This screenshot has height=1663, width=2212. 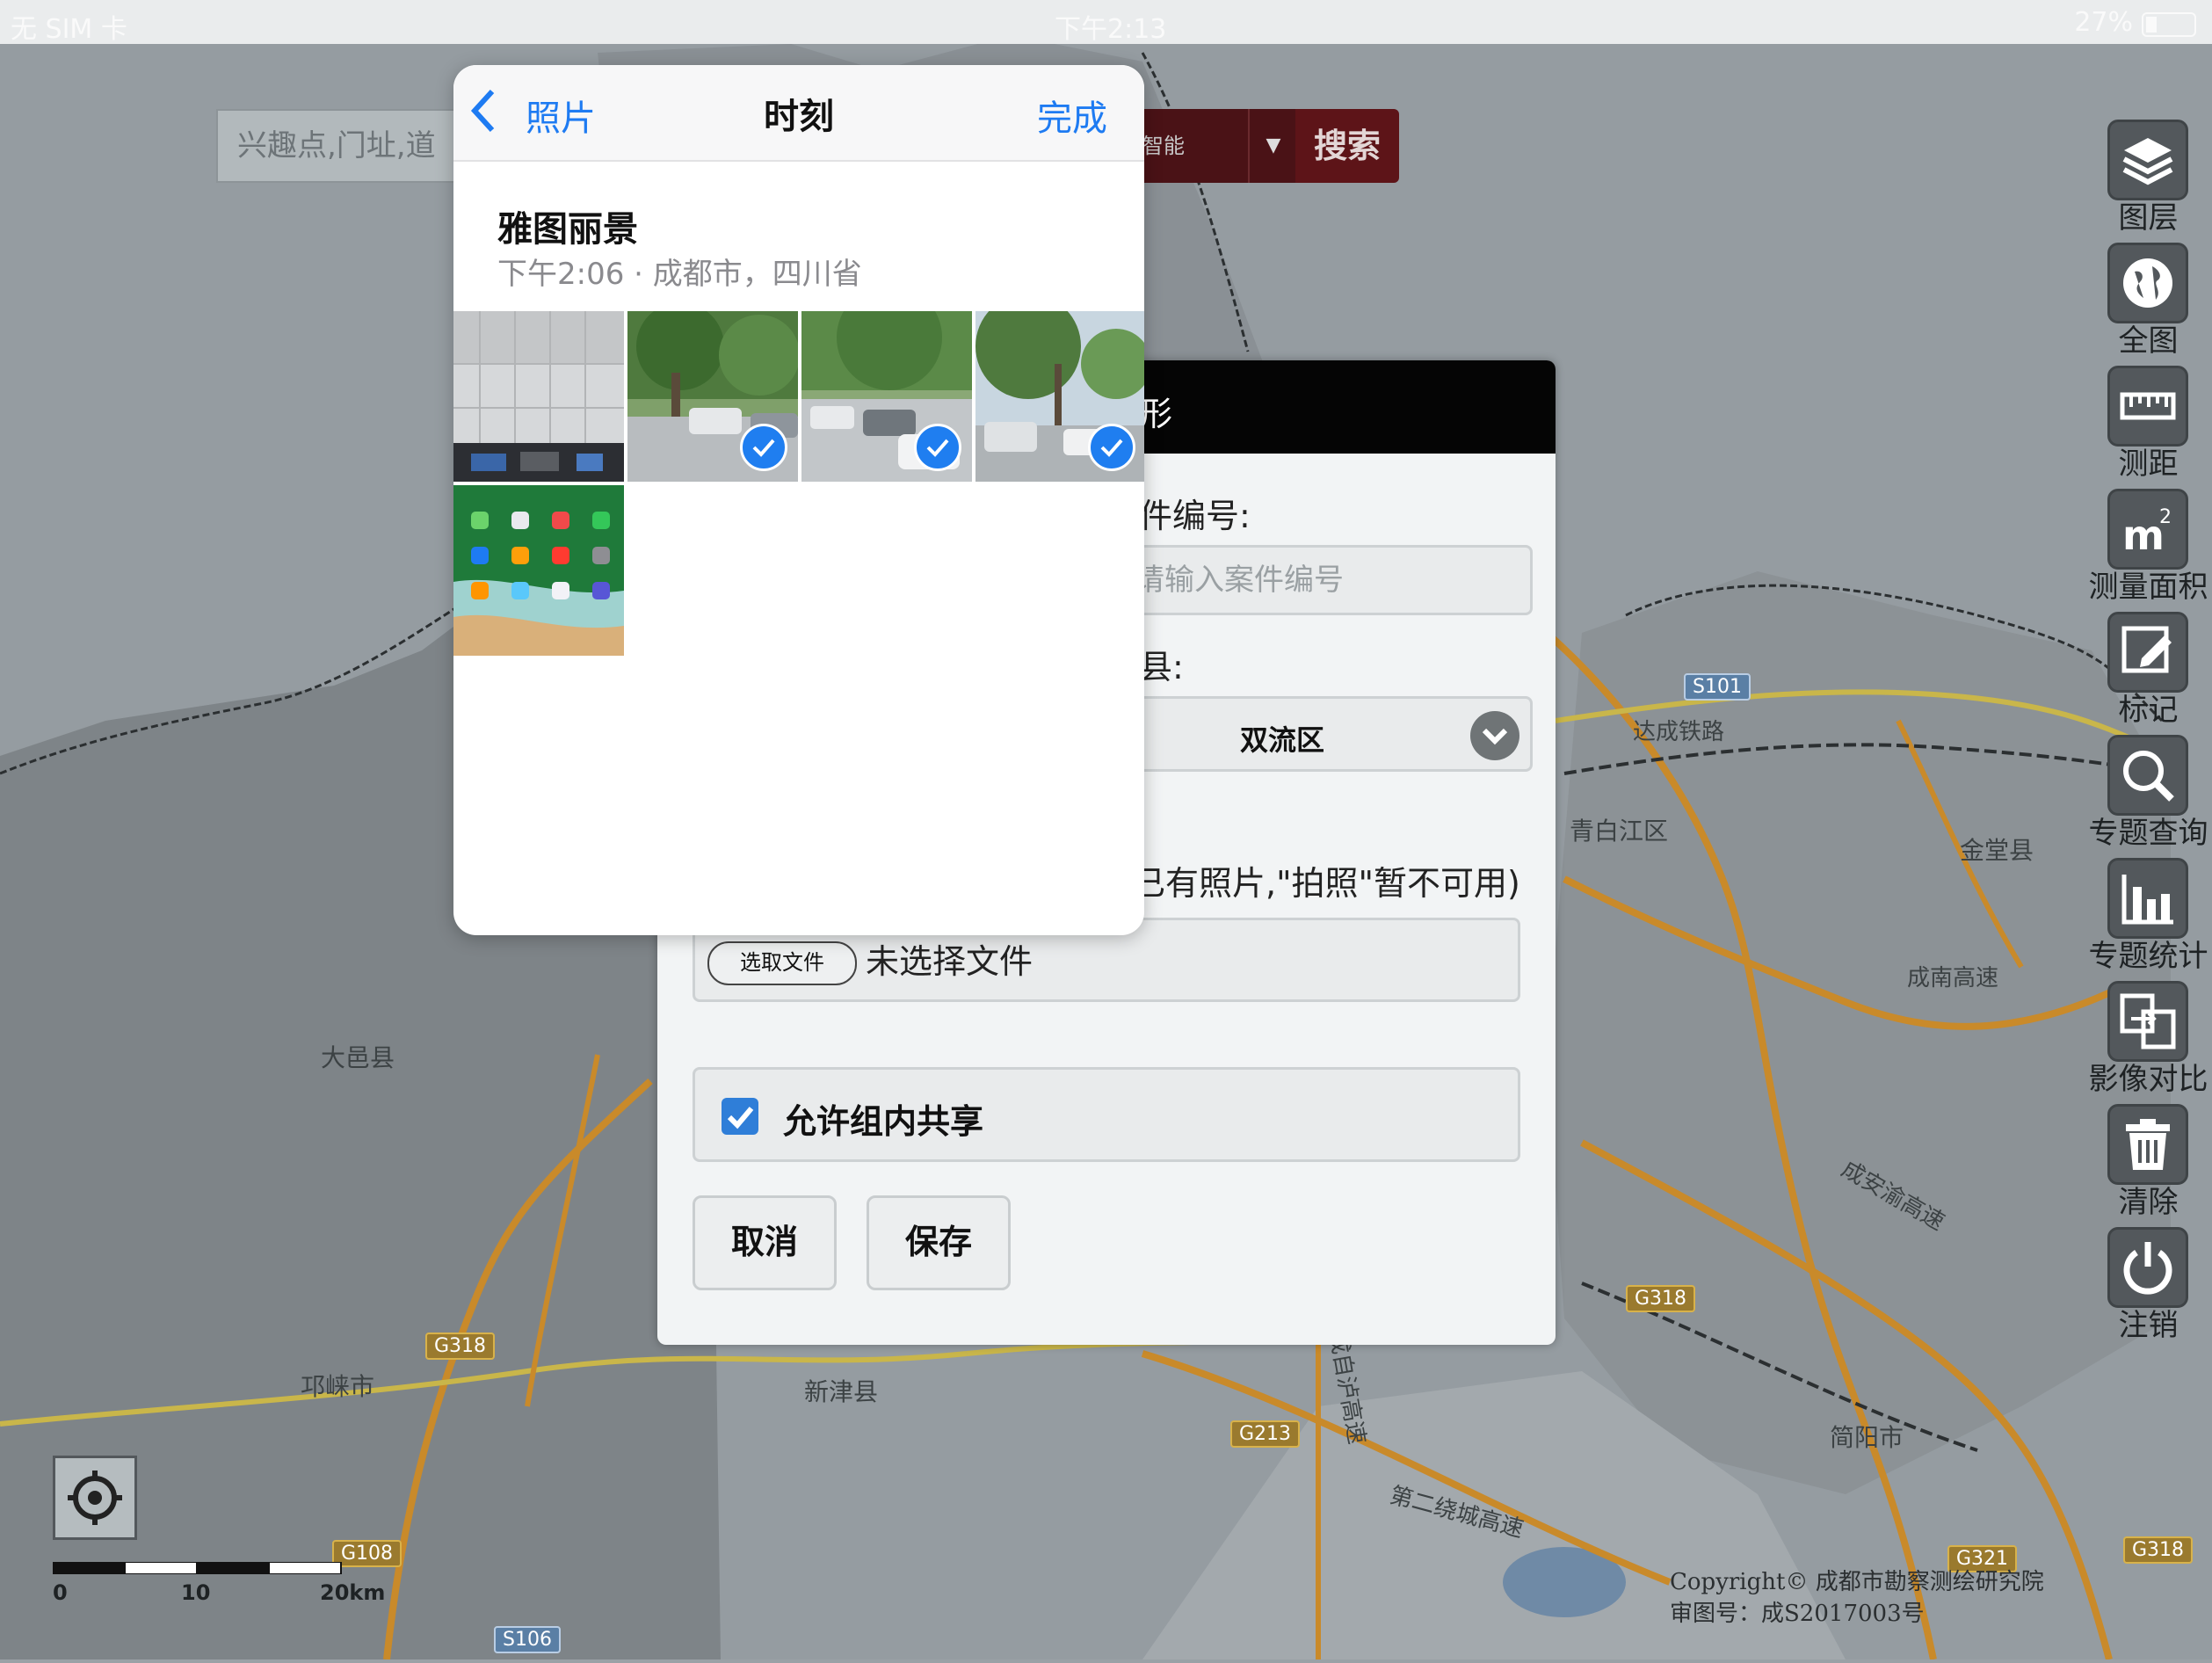 What do you see at coordinates (1111, 29) in the screenshot?
I see `status-time: 下午2:13` at bounding box center [1111, 29].